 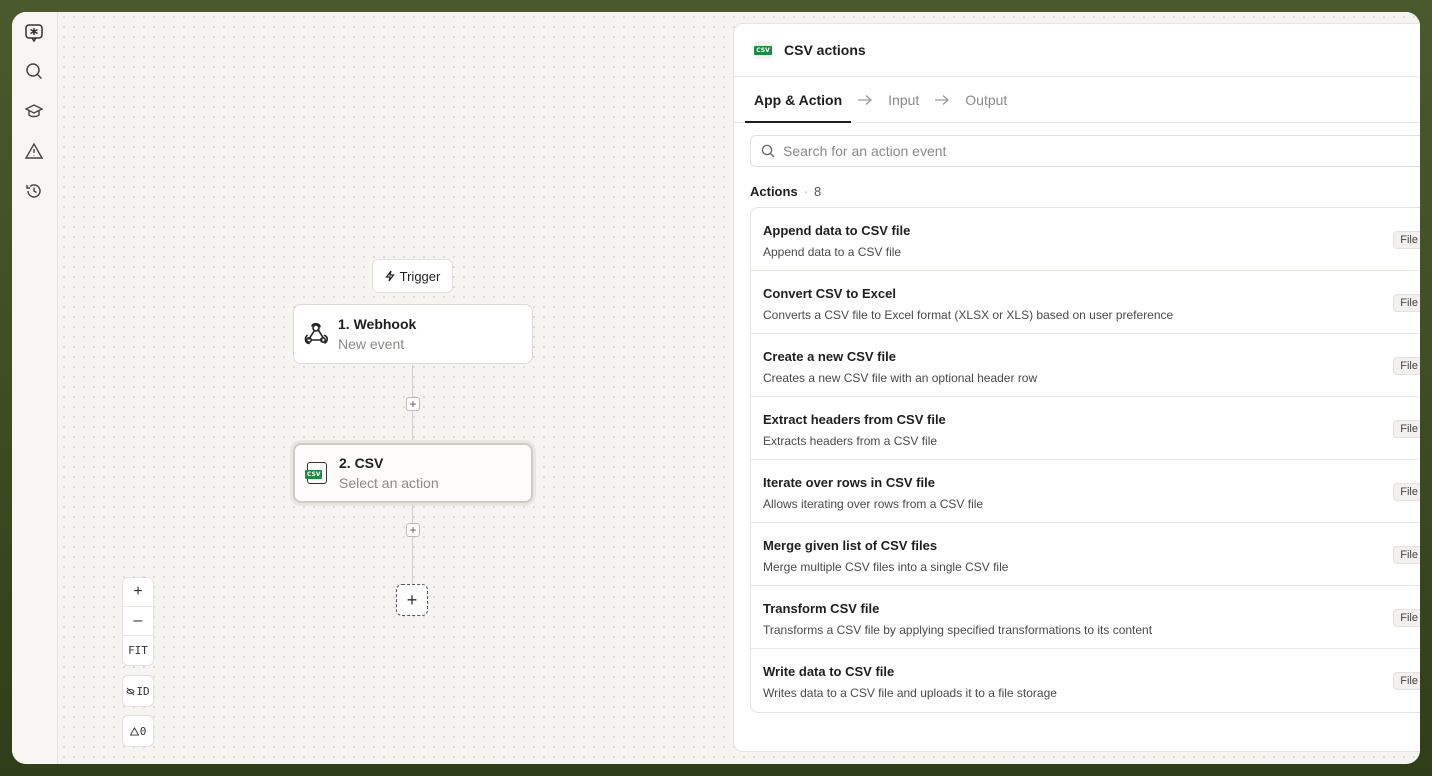 I want to click on step-tabs: App & Action Input Output, so click(x=1077, y=100).